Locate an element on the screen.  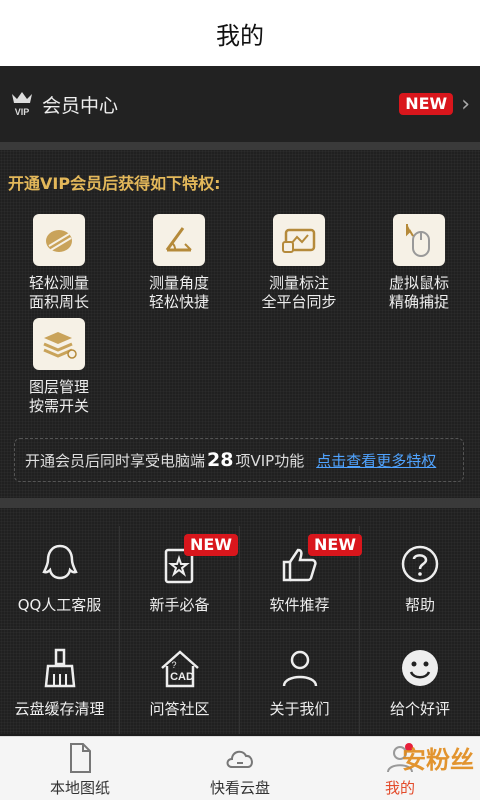
watermark-logo: 安粉丝 is located at coordinates (438, 760).